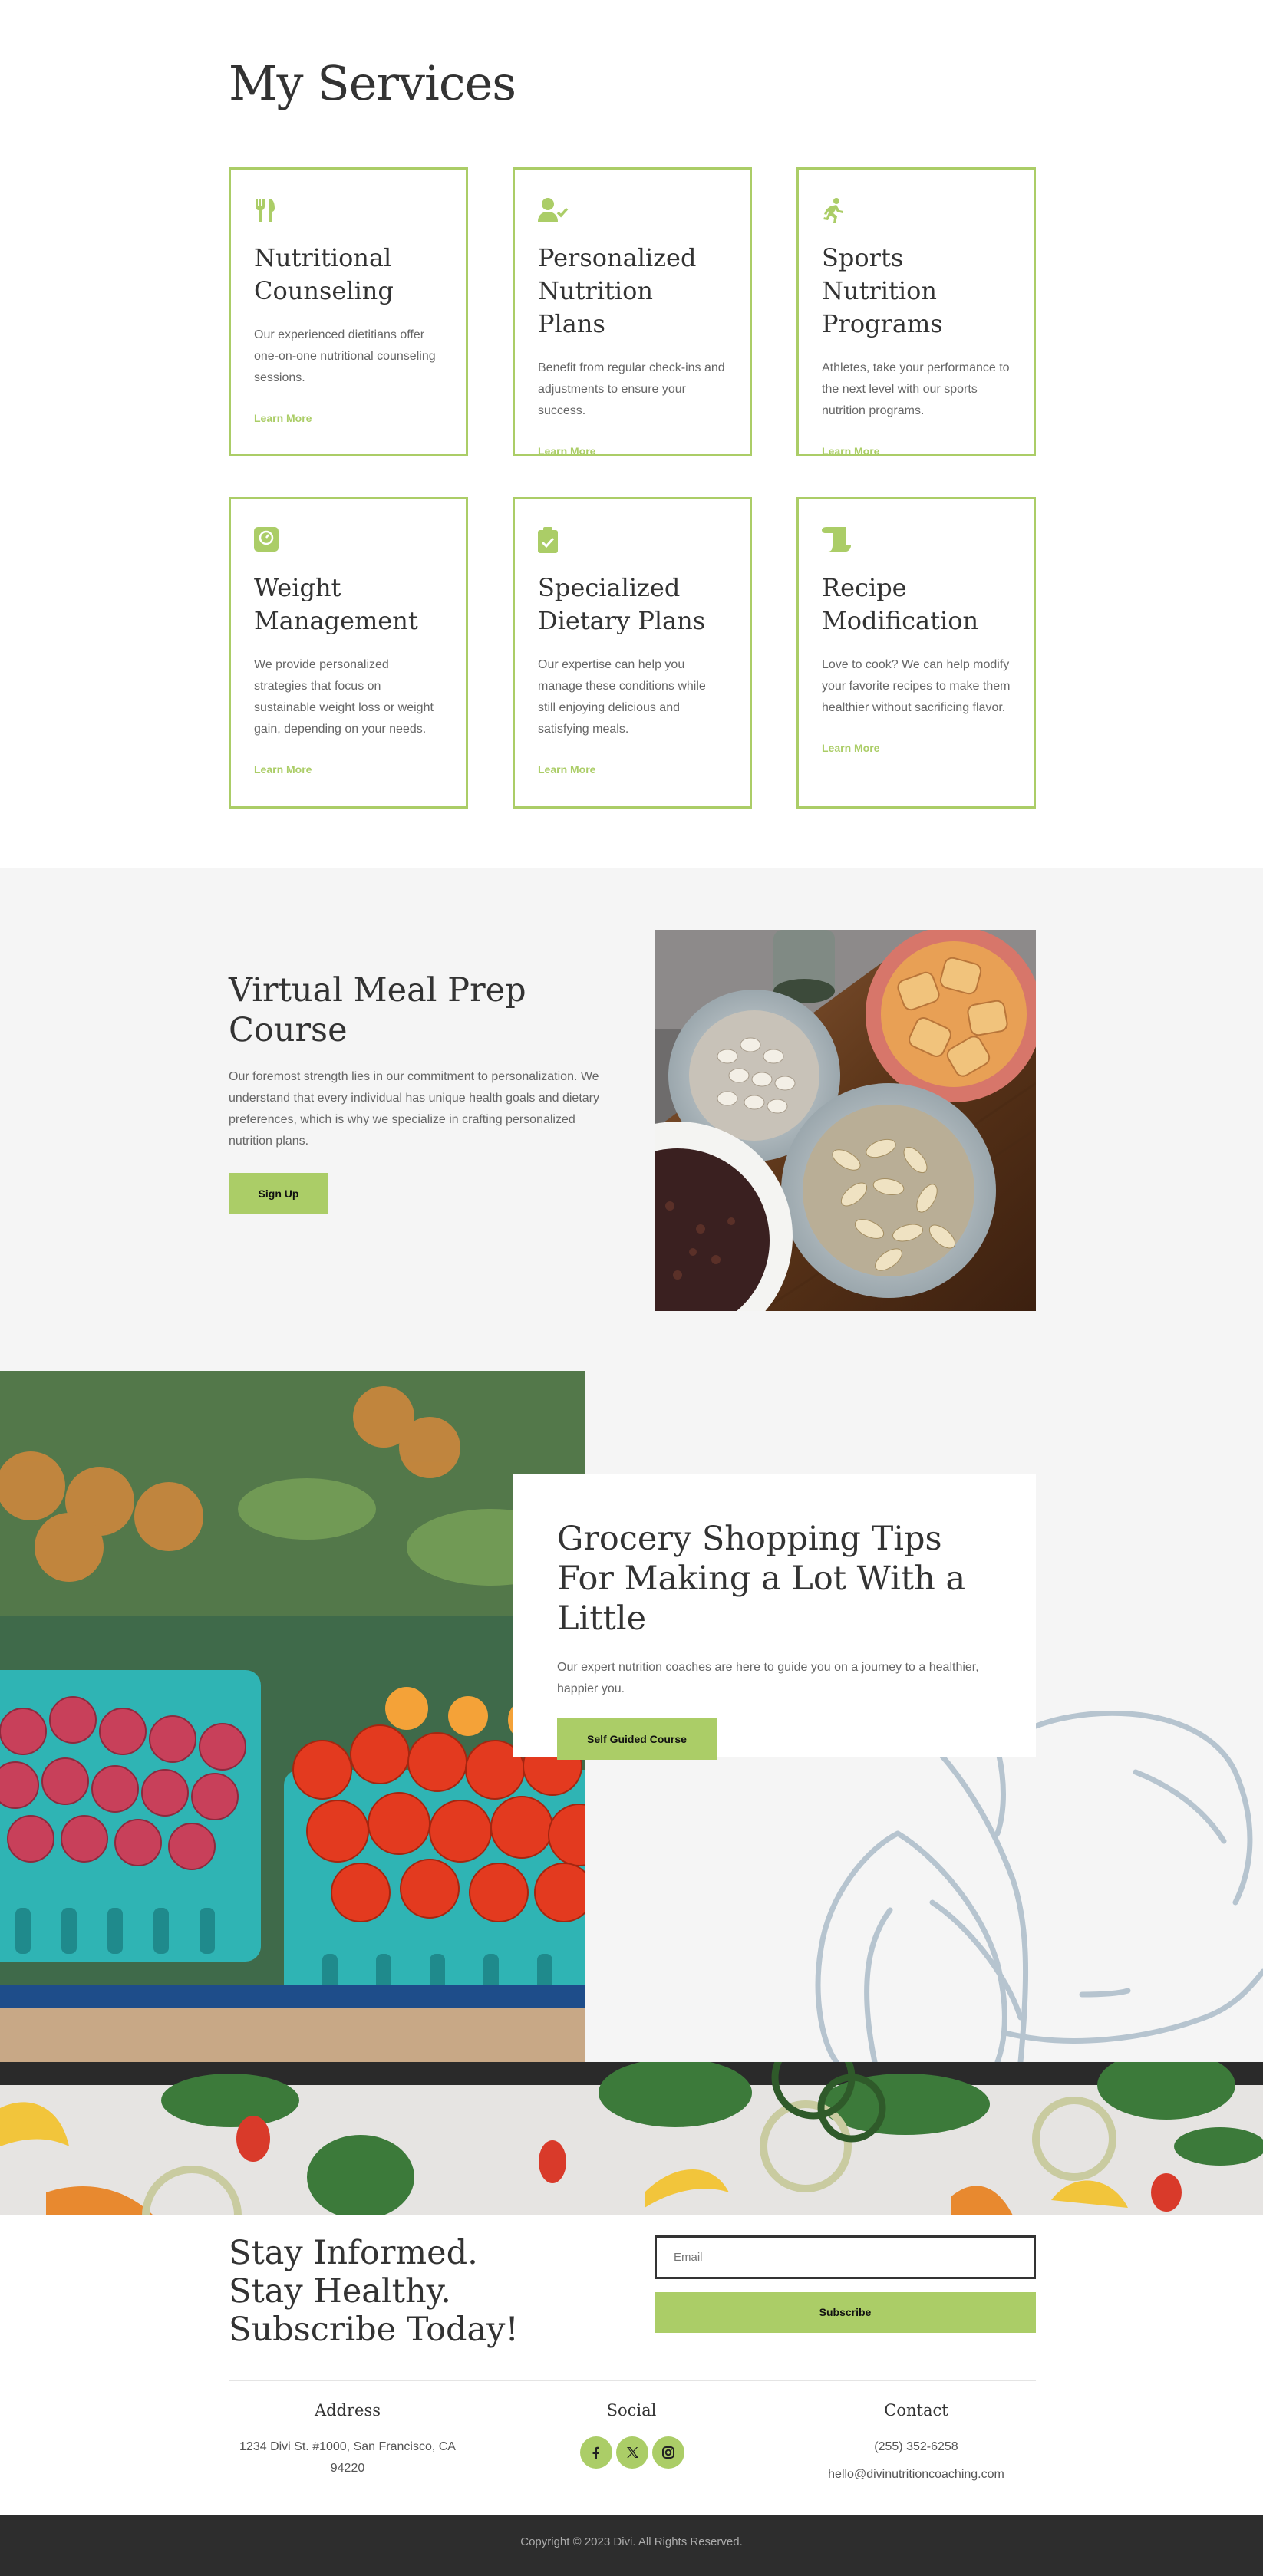  I want to click on service-card-title: Weight Management, so click(336, 604).